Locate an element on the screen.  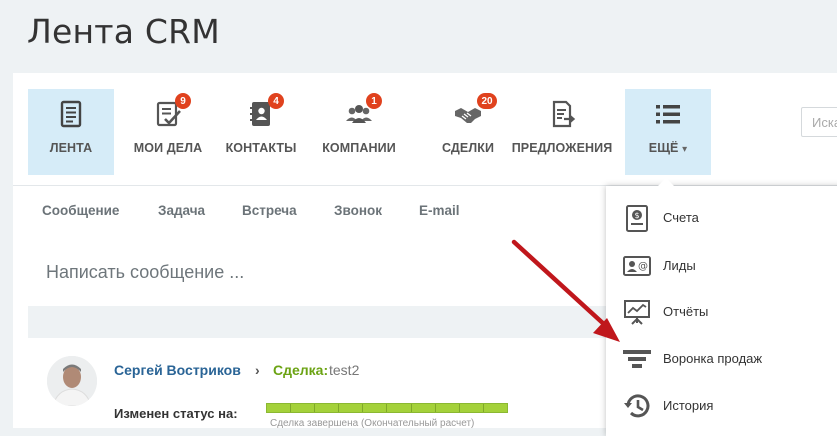
tab-task: Задача is located at coordinates (181, 210).